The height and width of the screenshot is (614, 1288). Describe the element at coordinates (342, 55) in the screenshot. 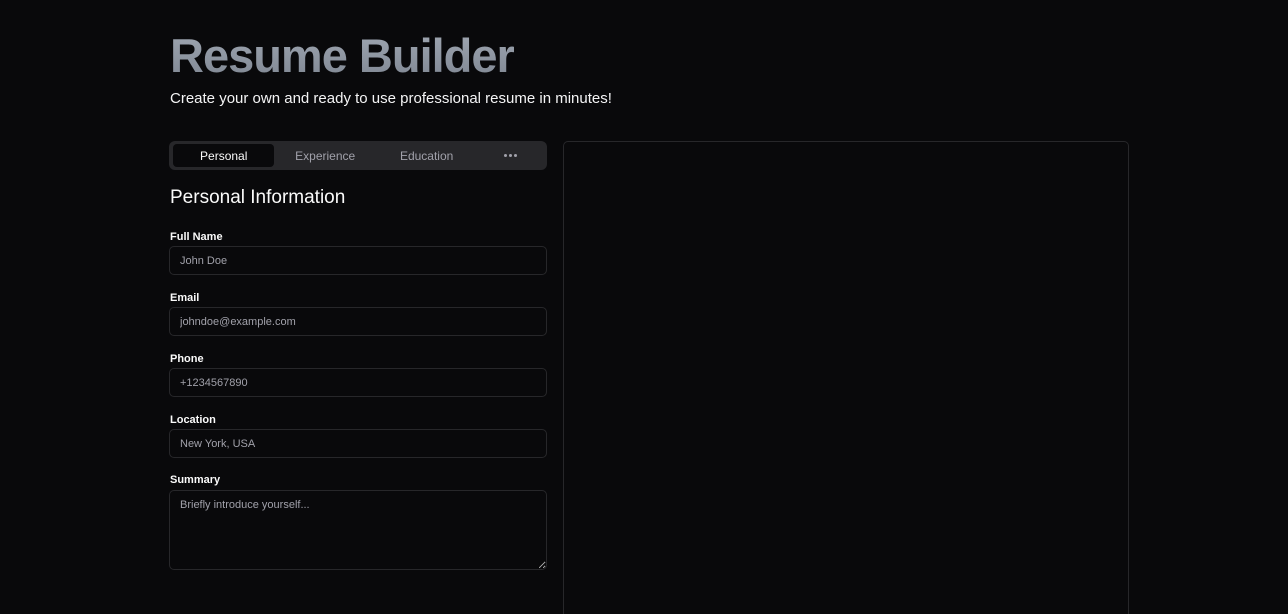

I see `page-title: Resume Builder` at that location.